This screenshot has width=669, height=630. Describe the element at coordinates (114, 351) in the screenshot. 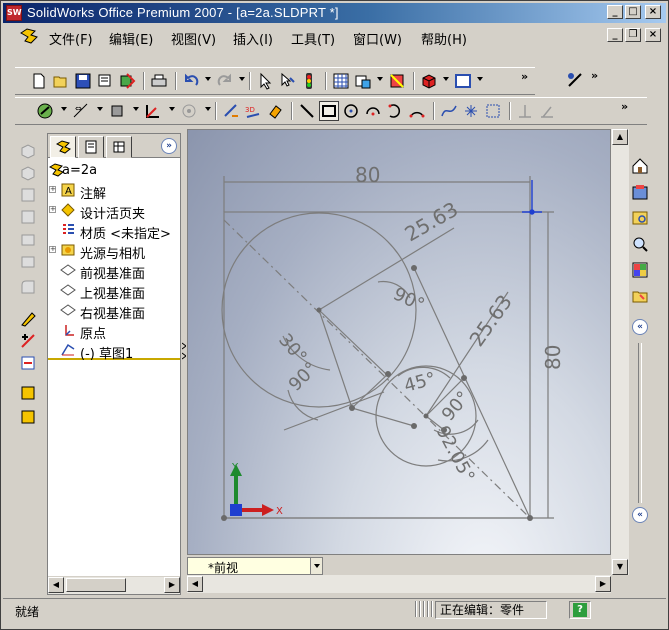

I see `tree-item-sketch1: (-) 草图1` at that location.